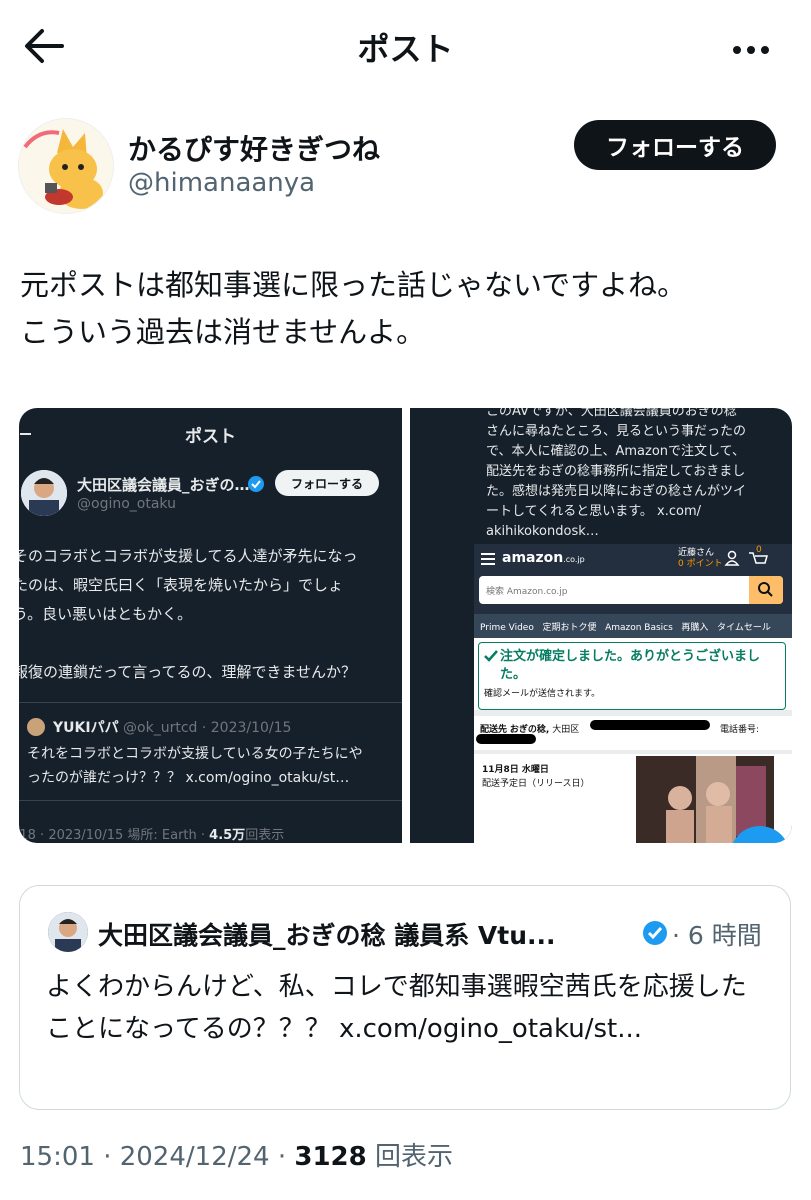 The image size is (811, 1200). Describe the element at coordinates (330, 1157) in the screenshot. I see `view-count: 3128` at that location.